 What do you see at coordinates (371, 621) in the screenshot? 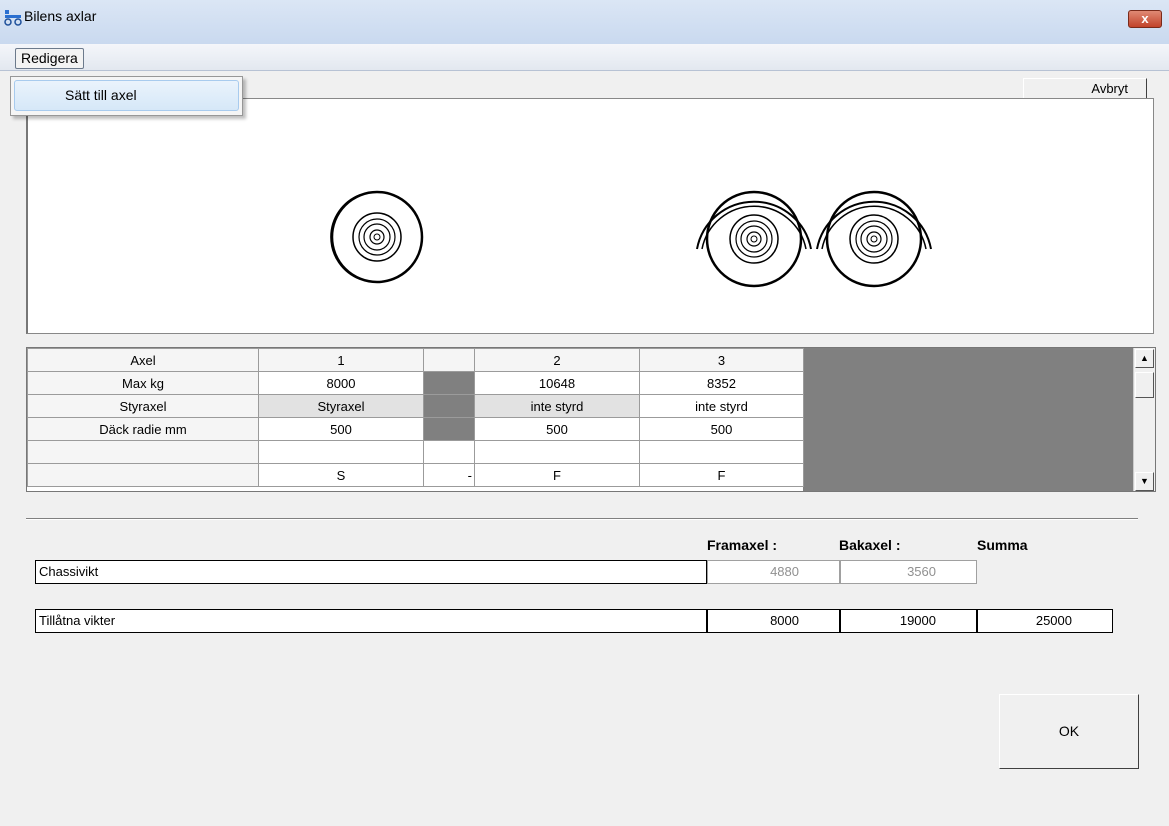
I see `allowed-weights-label: Tillåtna vikter` at bounding box center [371, 621].